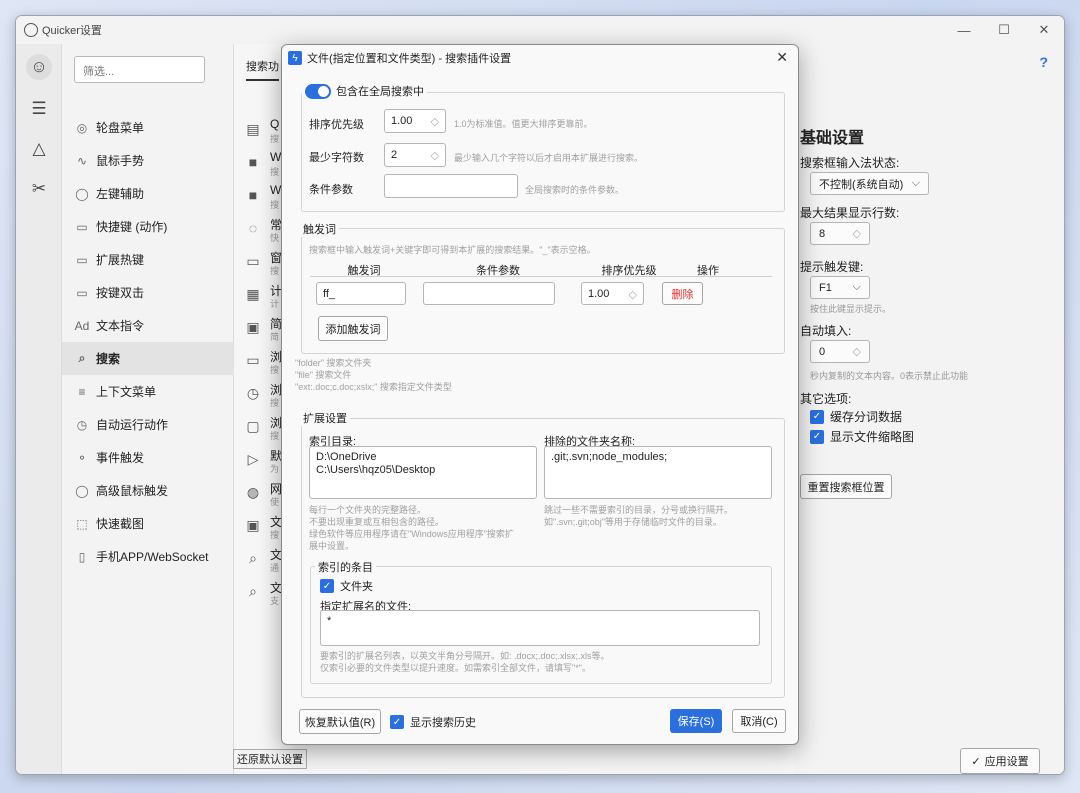 The width and height of the screenshot is (1080, 793). What do you see at coordinates (840, 233) in the screenshot?
I see `max-rows-spinner: 8 ◇` at bounding box center [840, 233].